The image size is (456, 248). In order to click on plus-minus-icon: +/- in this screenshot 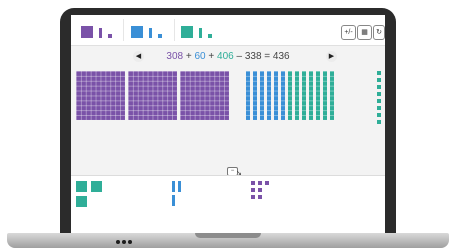, I will do `click(348, 32)`.